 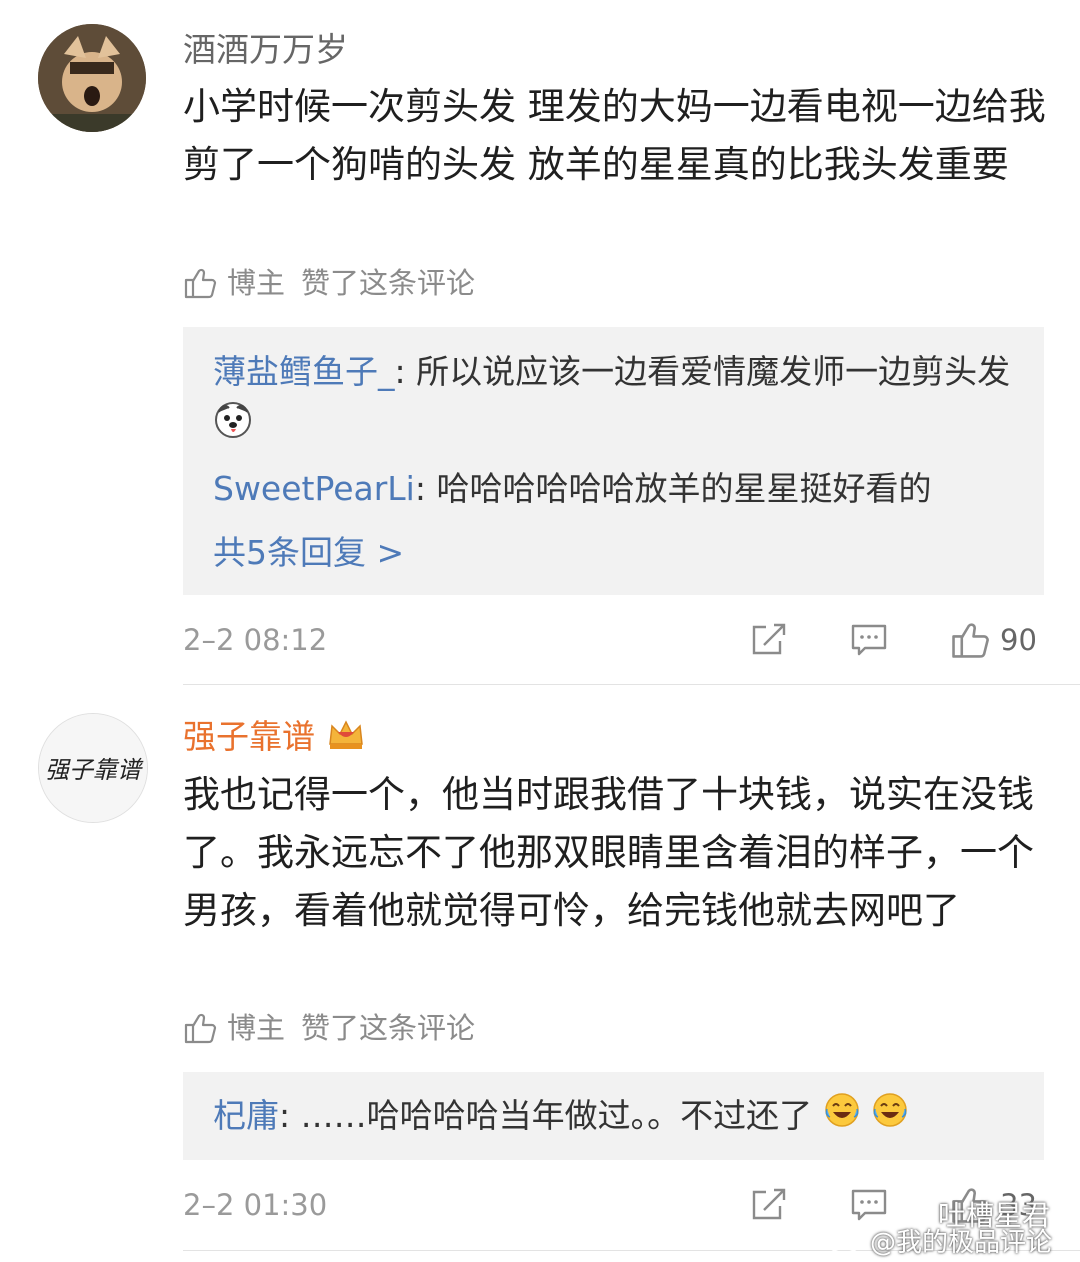 What do you see at coordinates (961, 1243) in the screenshot?
I see `weibo-account: @我的极品评论` at bounding box center [961, 1243].